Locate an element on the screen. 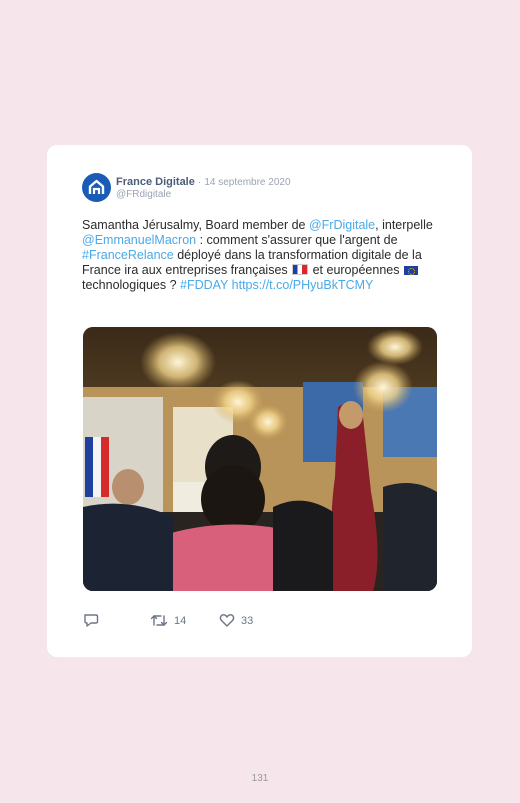 The height and width of the screenshot is (803, 520). flag-eu-icon is located at coordinates (410, 270).